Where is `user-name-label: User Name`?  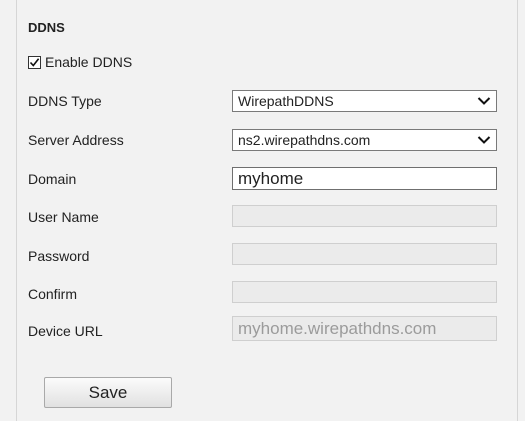
user-name-label: User Name is located at coordinates (63, 217).